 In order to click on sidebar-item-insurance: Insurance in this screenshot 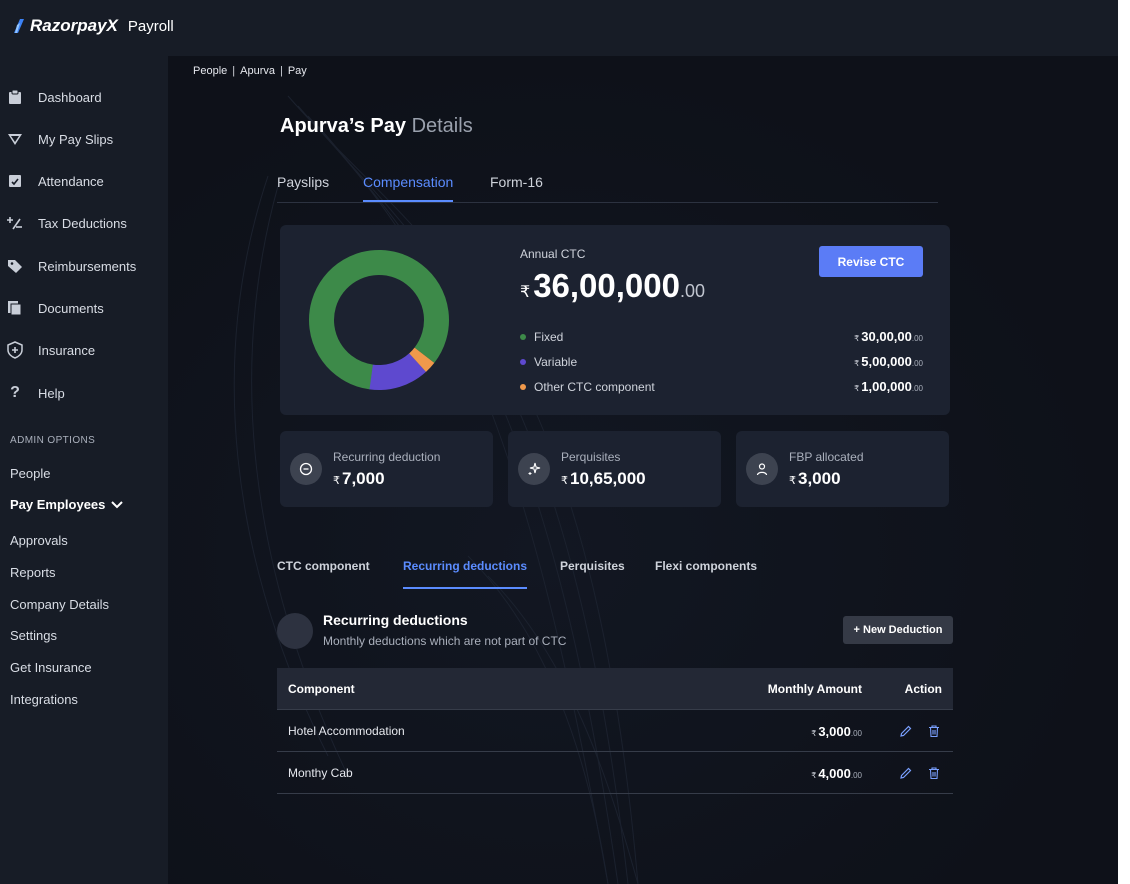, I will do `click(84, 350)`.